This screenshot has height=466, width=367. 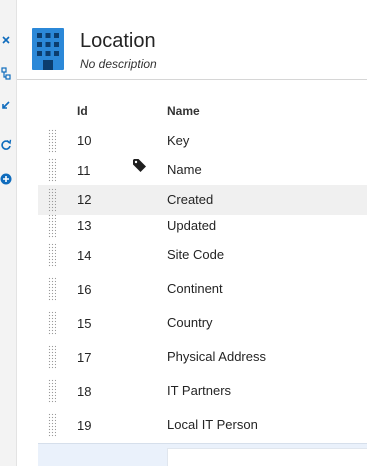 I want to click on refresh-icon, so click(x=6, y=145).